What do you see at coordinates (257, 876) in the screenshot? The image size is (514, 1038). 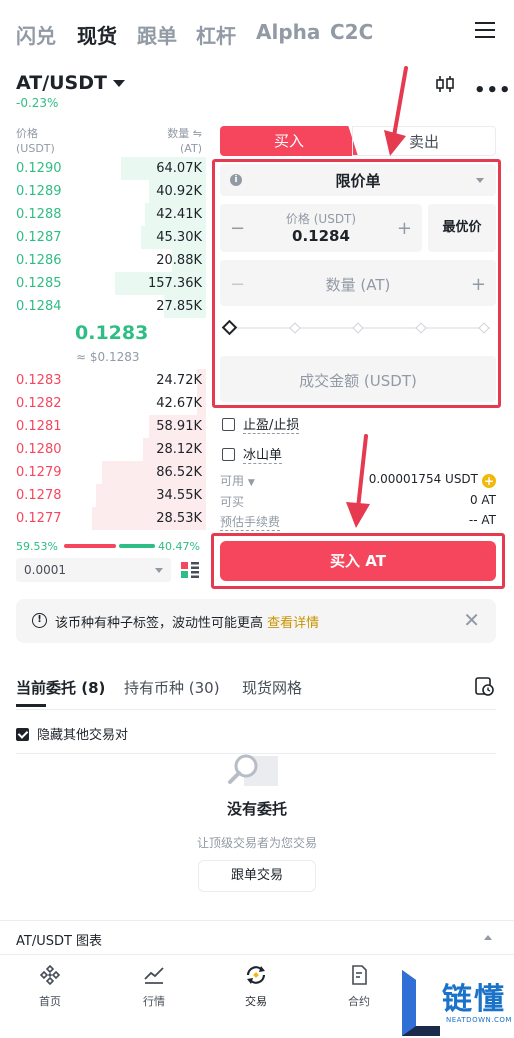 I see `copy-trade-button: 跟单交易` at bounding box center [257, 876].